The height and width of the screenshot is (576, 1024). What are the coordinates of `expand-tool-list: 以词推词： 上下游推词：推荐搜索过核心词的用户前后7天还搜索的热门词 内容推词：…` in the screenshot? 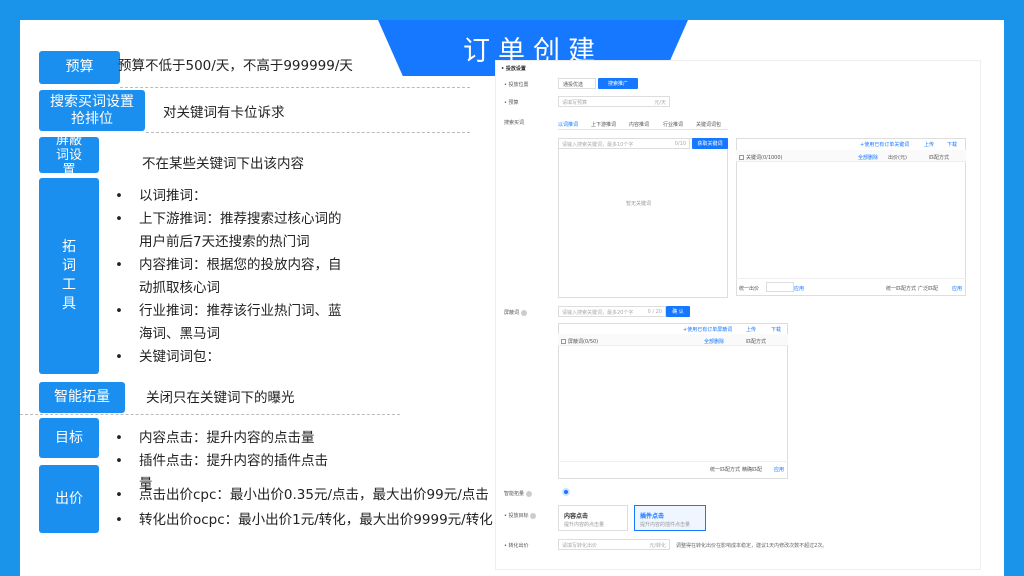 It's located at (233, 277).